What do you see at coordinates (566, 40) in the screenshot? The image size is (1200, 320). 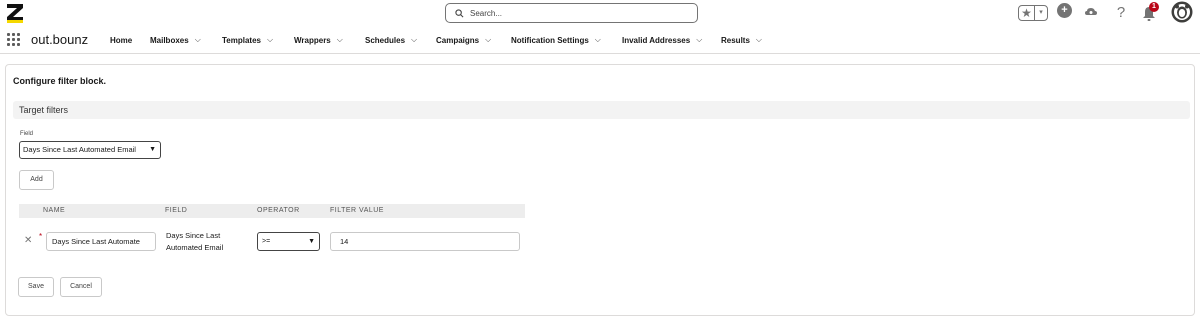 I see `nav-item-notification-settings: Notification Settings ⌵` at bounding box center [566, 40].